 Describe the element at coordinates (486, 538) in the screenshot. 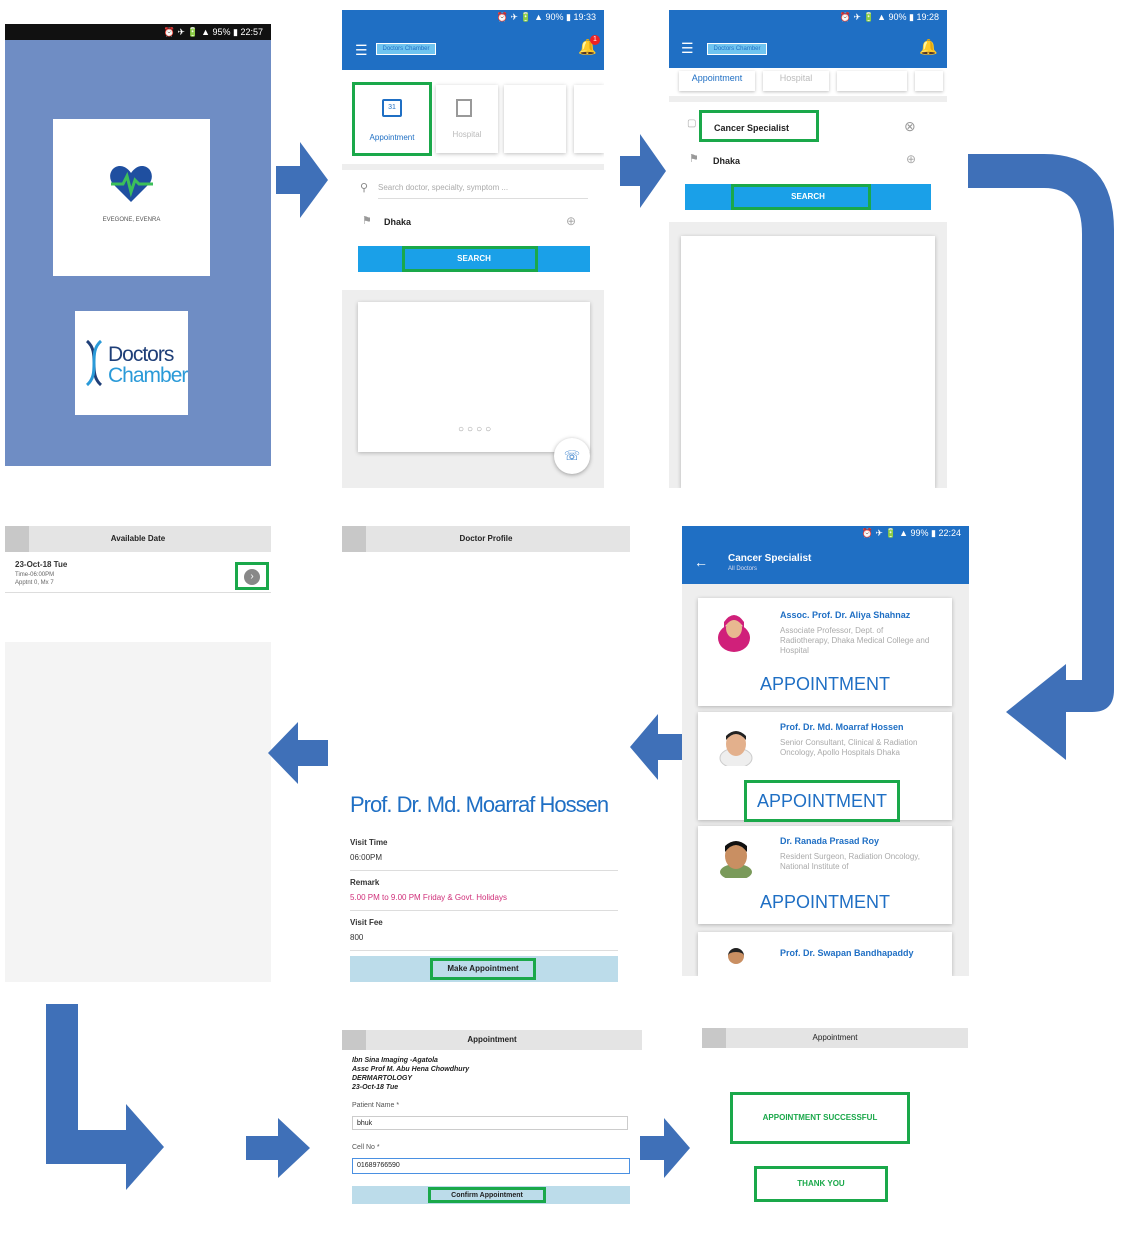

I see `profile-header-title: Doctor Profile` at that location.